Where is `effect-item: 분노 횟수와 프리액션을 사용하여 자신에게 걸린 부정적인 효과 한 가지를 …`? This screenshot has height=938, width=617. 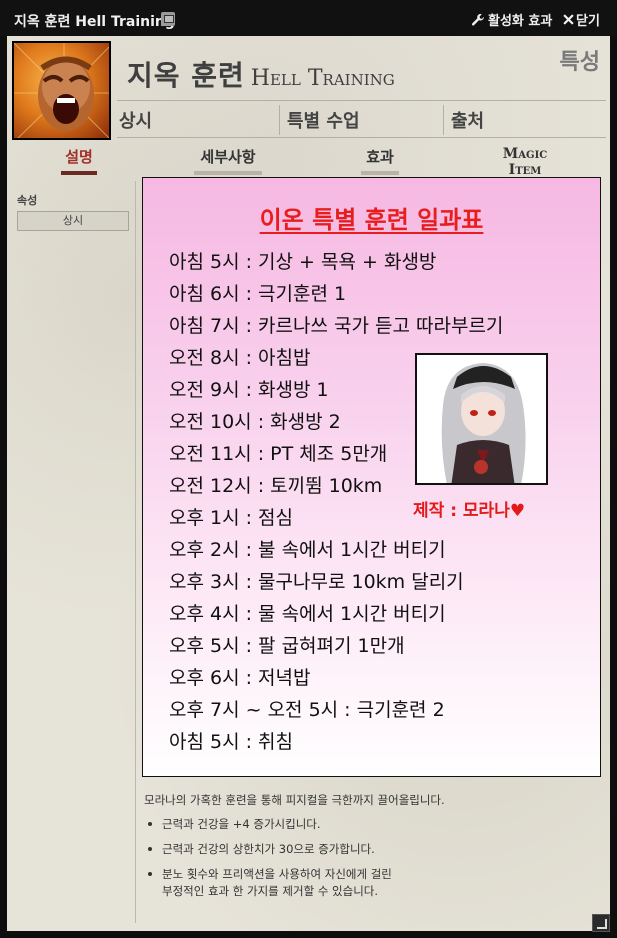
effect-item: 분노 횟수와 프리액션을 사용하여 자신에게 걸린 부정적인 효과 한 가지를 … is located at coordinates (369, 883).